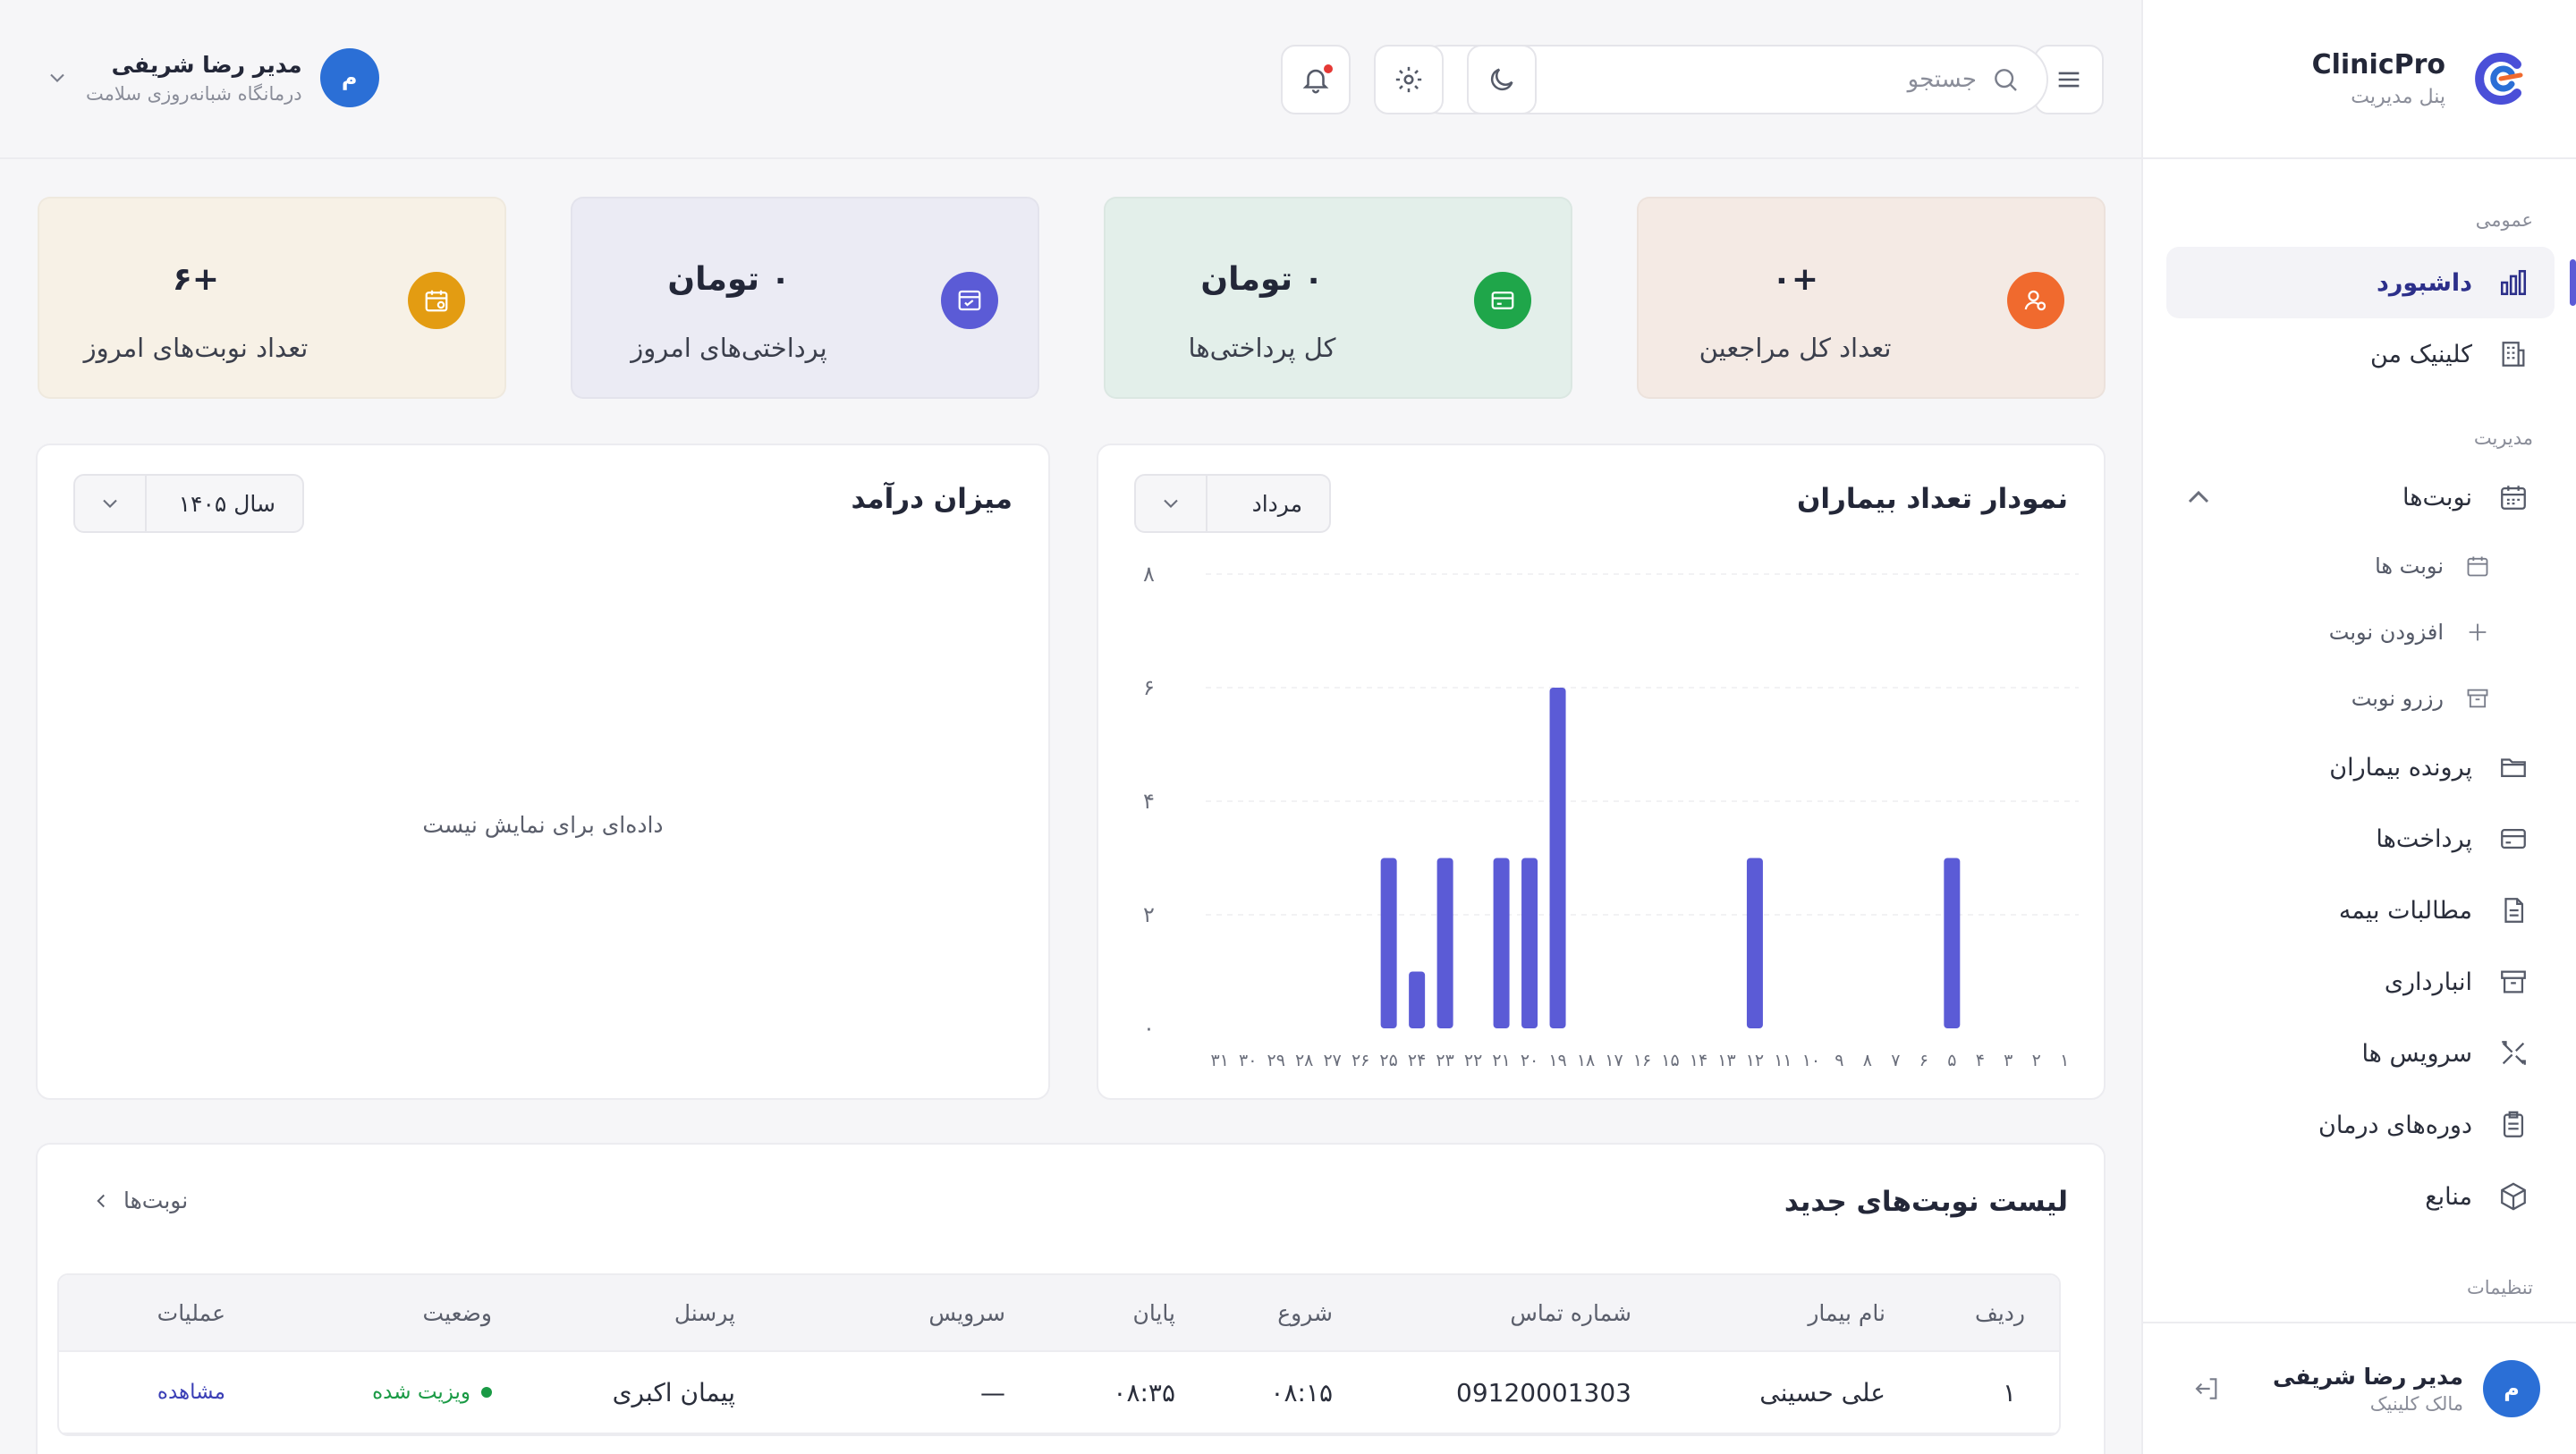 This screenshot has height=1454, width=2576. I want to click on cell-end: ۰۸:۳۵, so click(1144, 1392).